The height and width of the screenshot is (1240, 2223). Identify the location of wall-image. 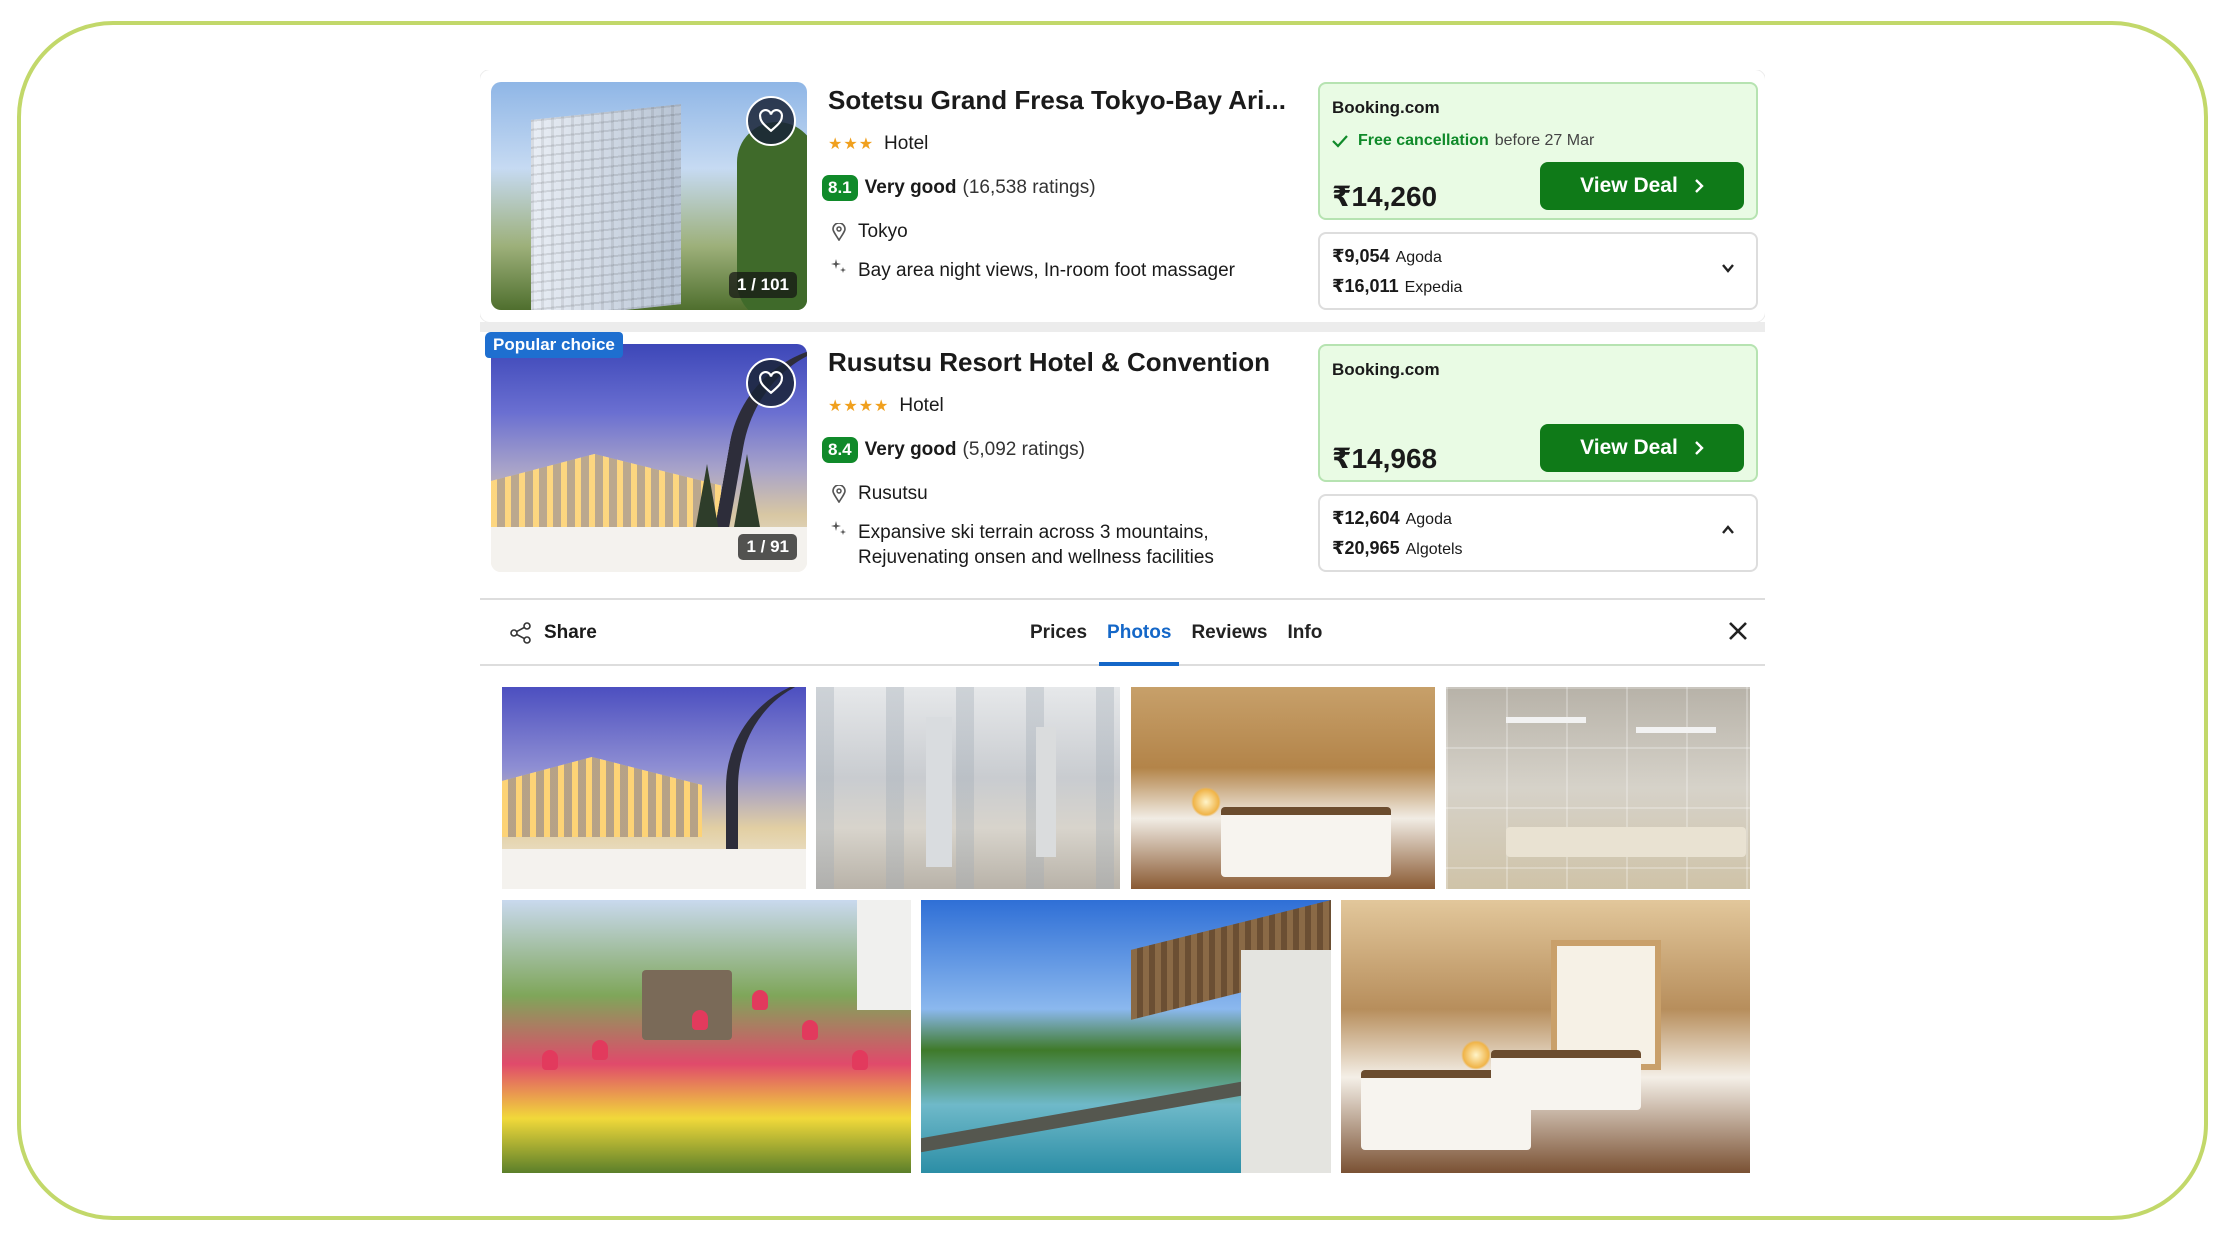
(1286, 1061).